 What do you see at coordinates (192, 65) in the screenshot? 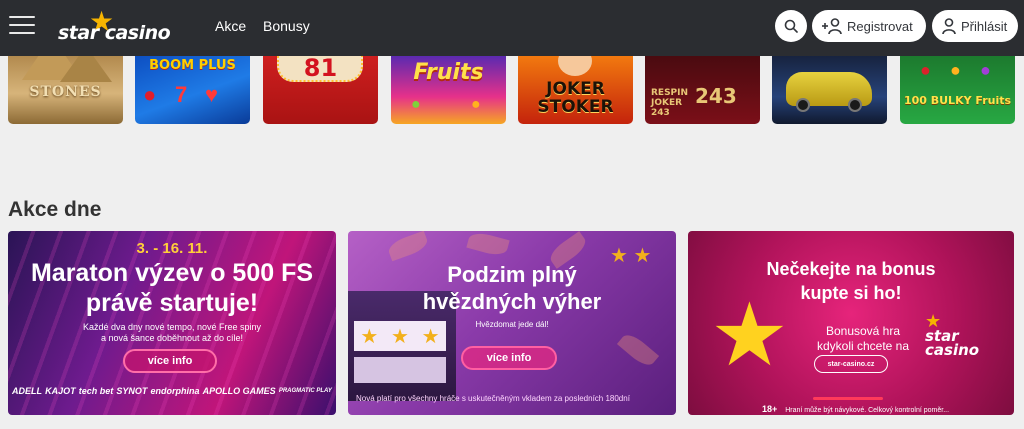
I see `game-title: BOOM PLUS` at bounding box center [192, 65].